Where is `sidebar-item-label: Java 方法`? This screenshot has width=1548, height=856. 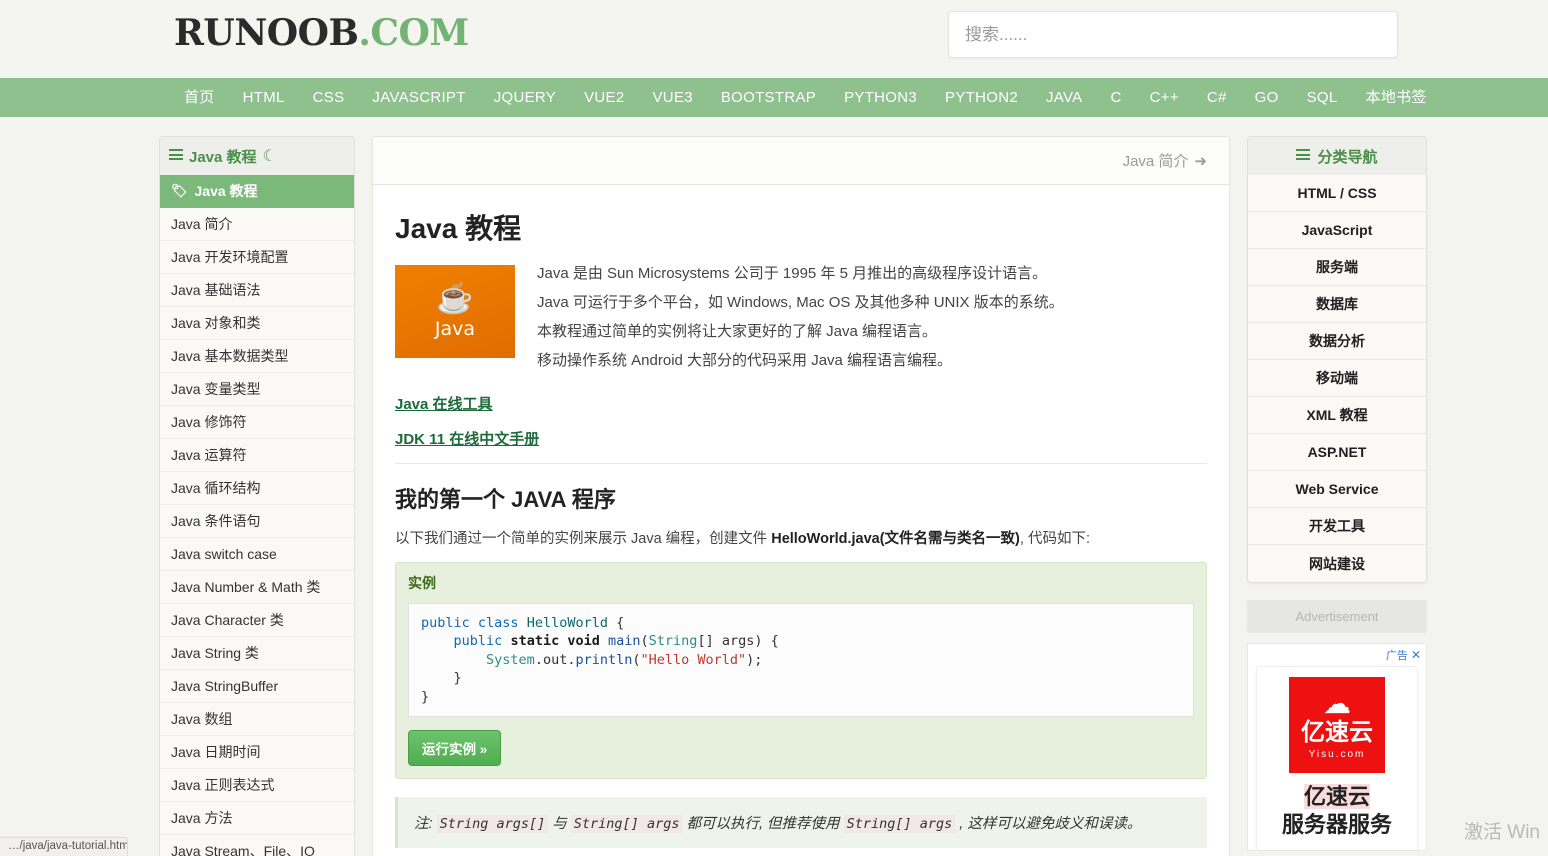 sidebar-item-label: Java 方法 is located at coordinates (202, 818).